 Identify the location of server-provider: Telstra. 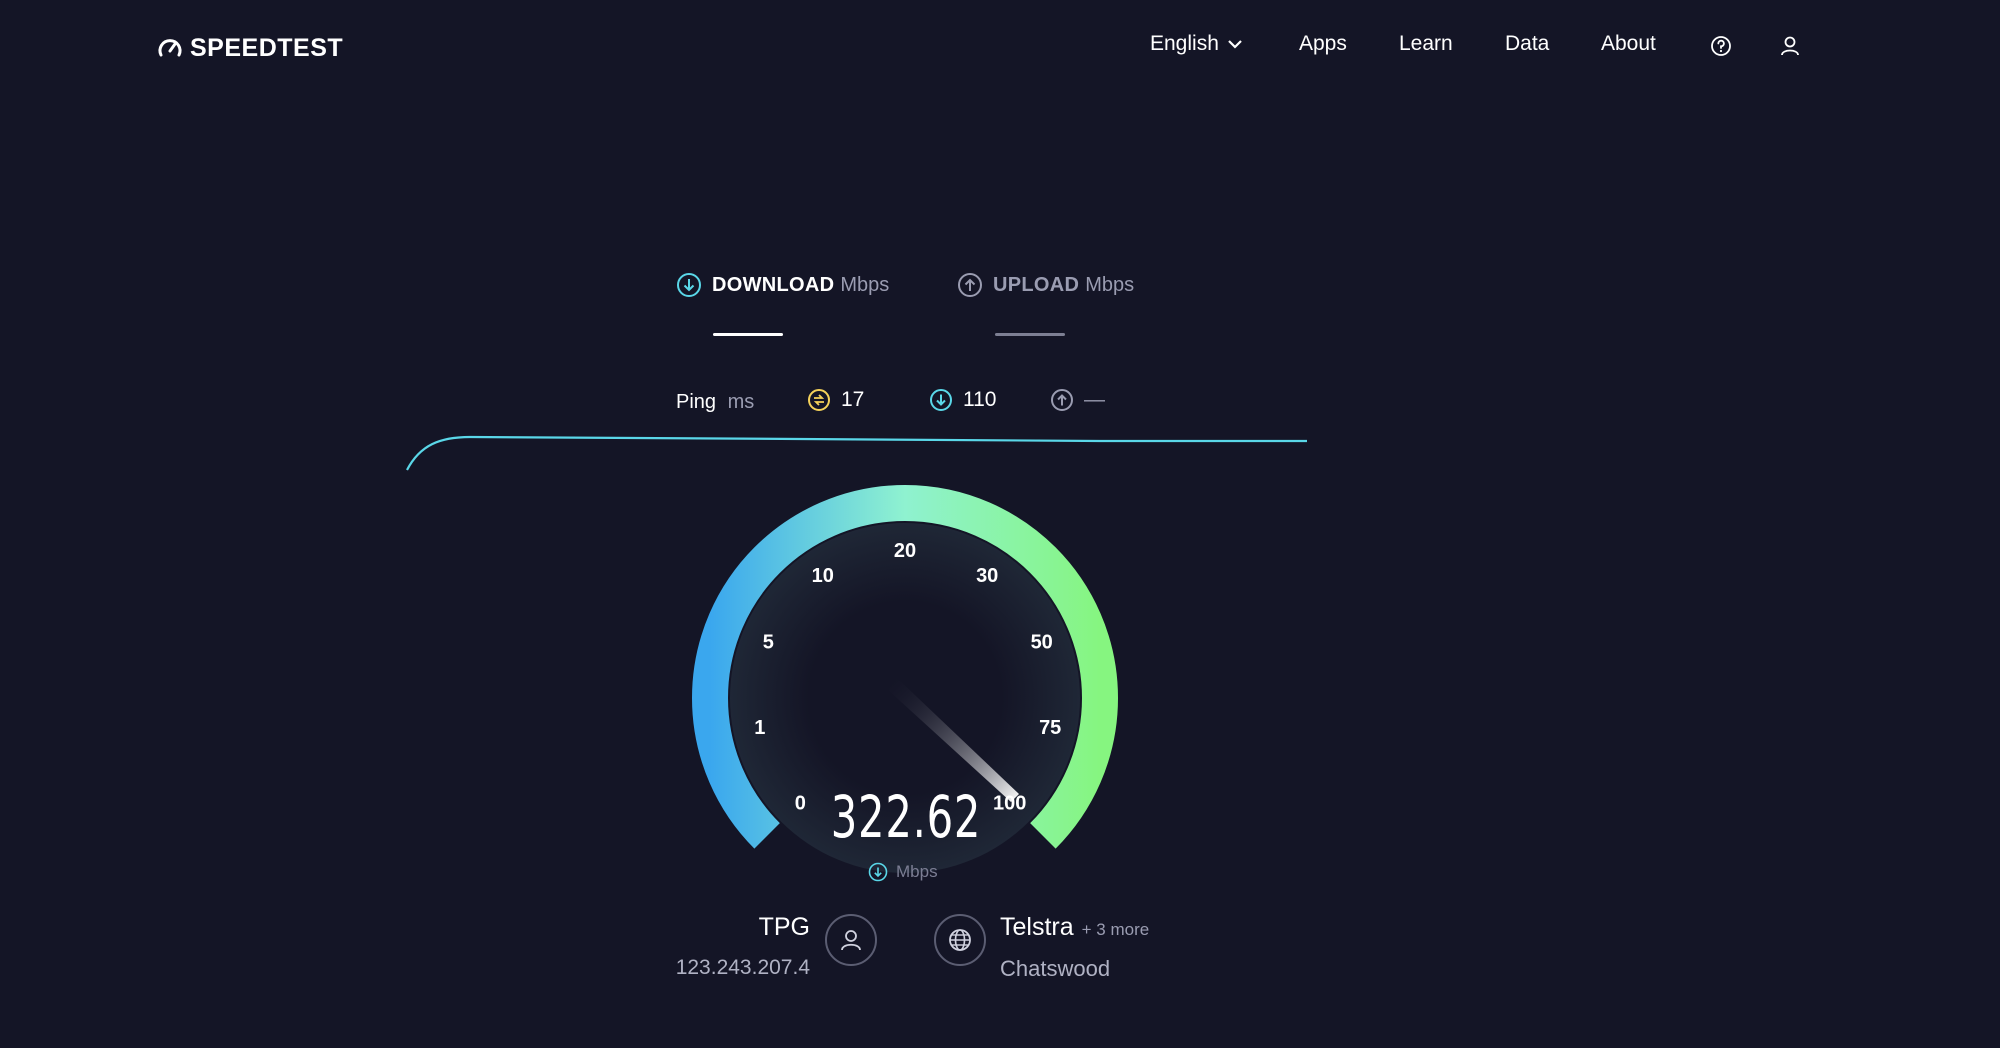
(1037, 927).